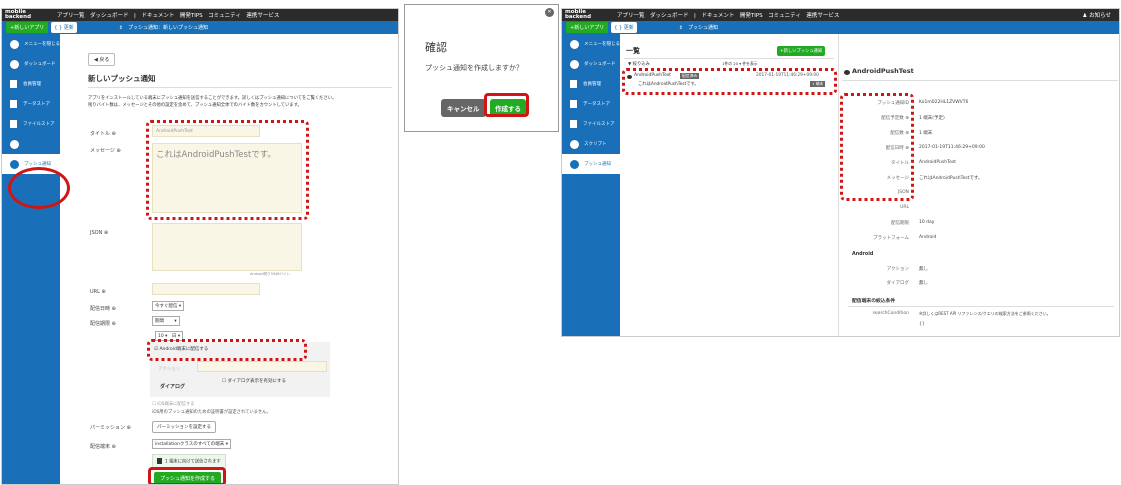 This screenshot has width=1121, height=485. What do you see at coordinates (890, 313) in the screenshot?
I see `search-condition-key: searchCondition` at bounding box center [890, 313].